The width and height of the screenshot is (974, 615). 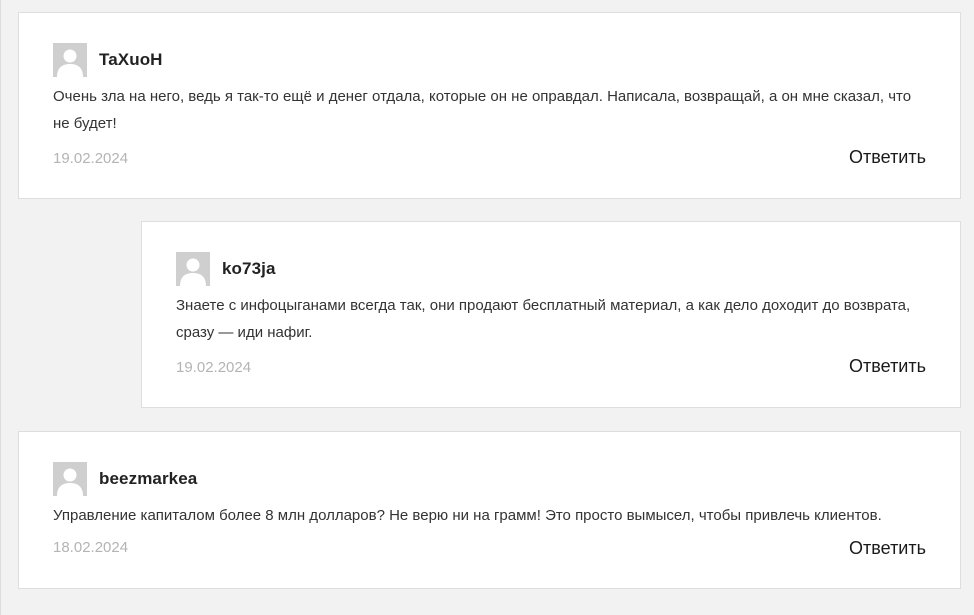 I want to click on comment-header: TaXuoH, so click(x=108, y=60).